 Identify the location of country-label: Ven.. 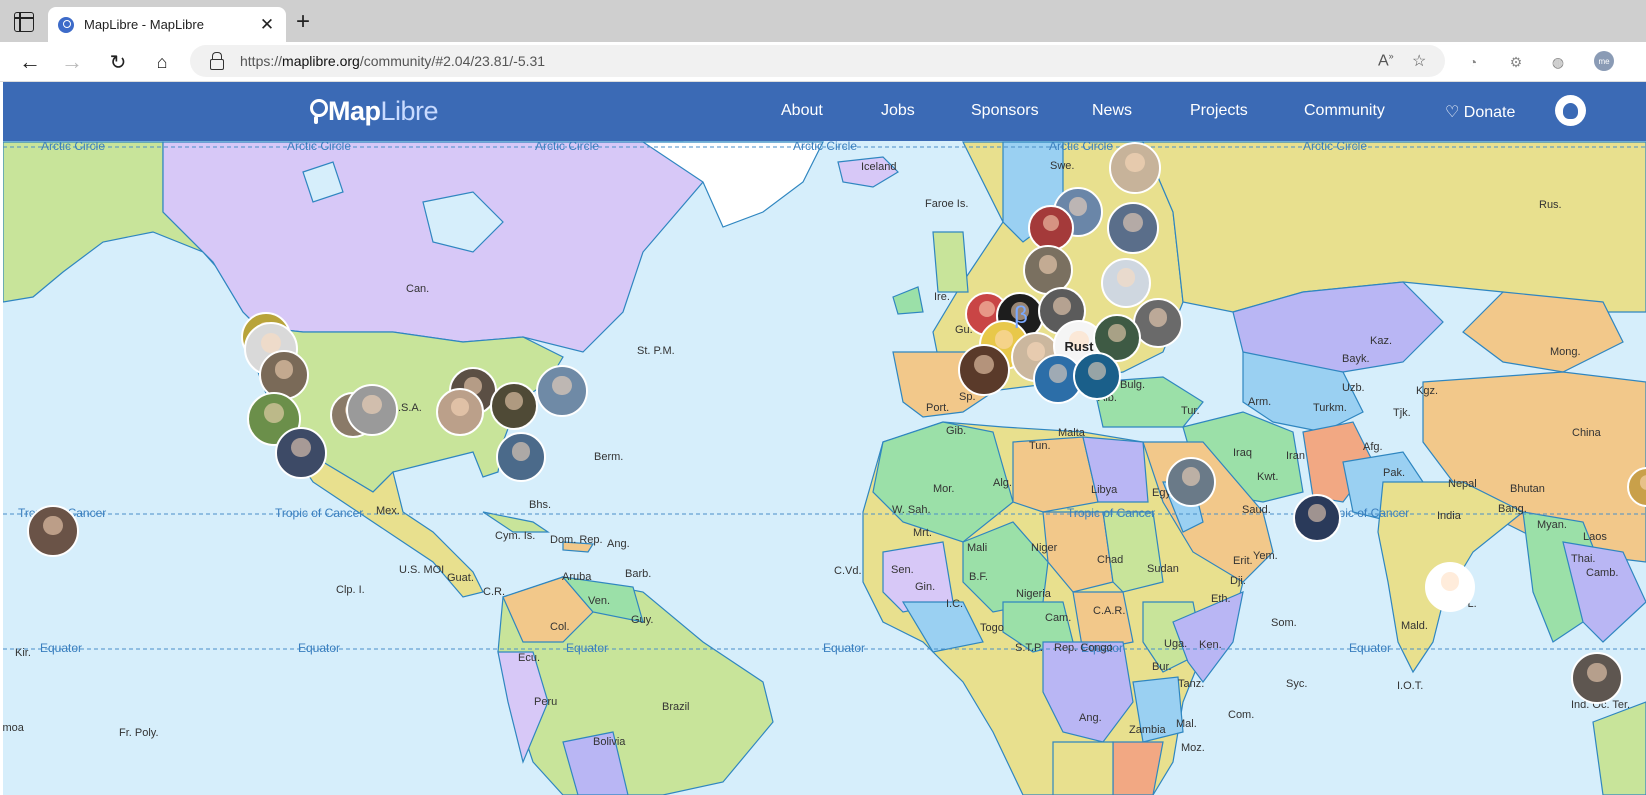
(599, 601).